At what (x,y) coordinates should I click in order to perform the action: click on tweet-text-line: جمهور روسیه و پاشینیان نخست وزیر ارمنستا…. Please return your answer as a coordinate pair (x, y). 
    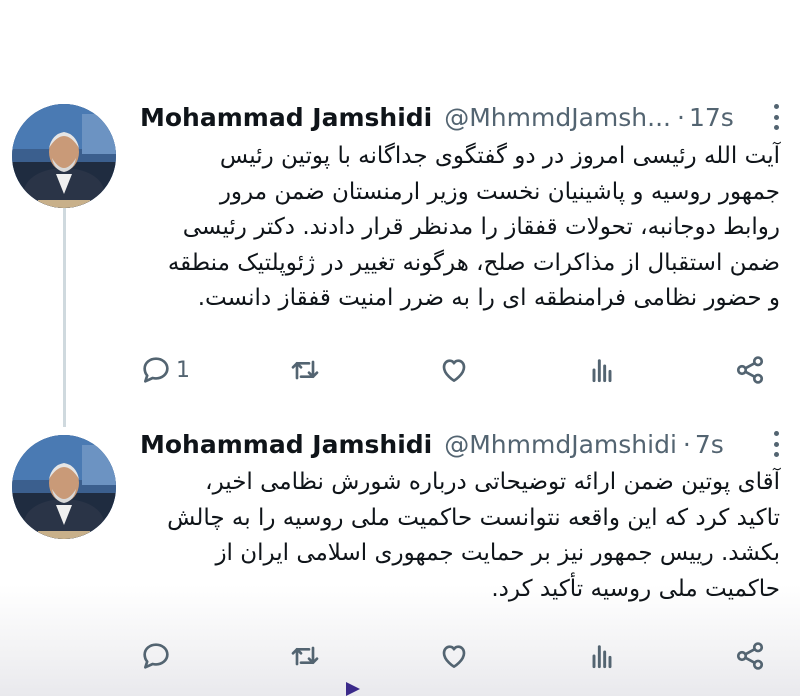
    Looking at the image, I should click on (499, 191).